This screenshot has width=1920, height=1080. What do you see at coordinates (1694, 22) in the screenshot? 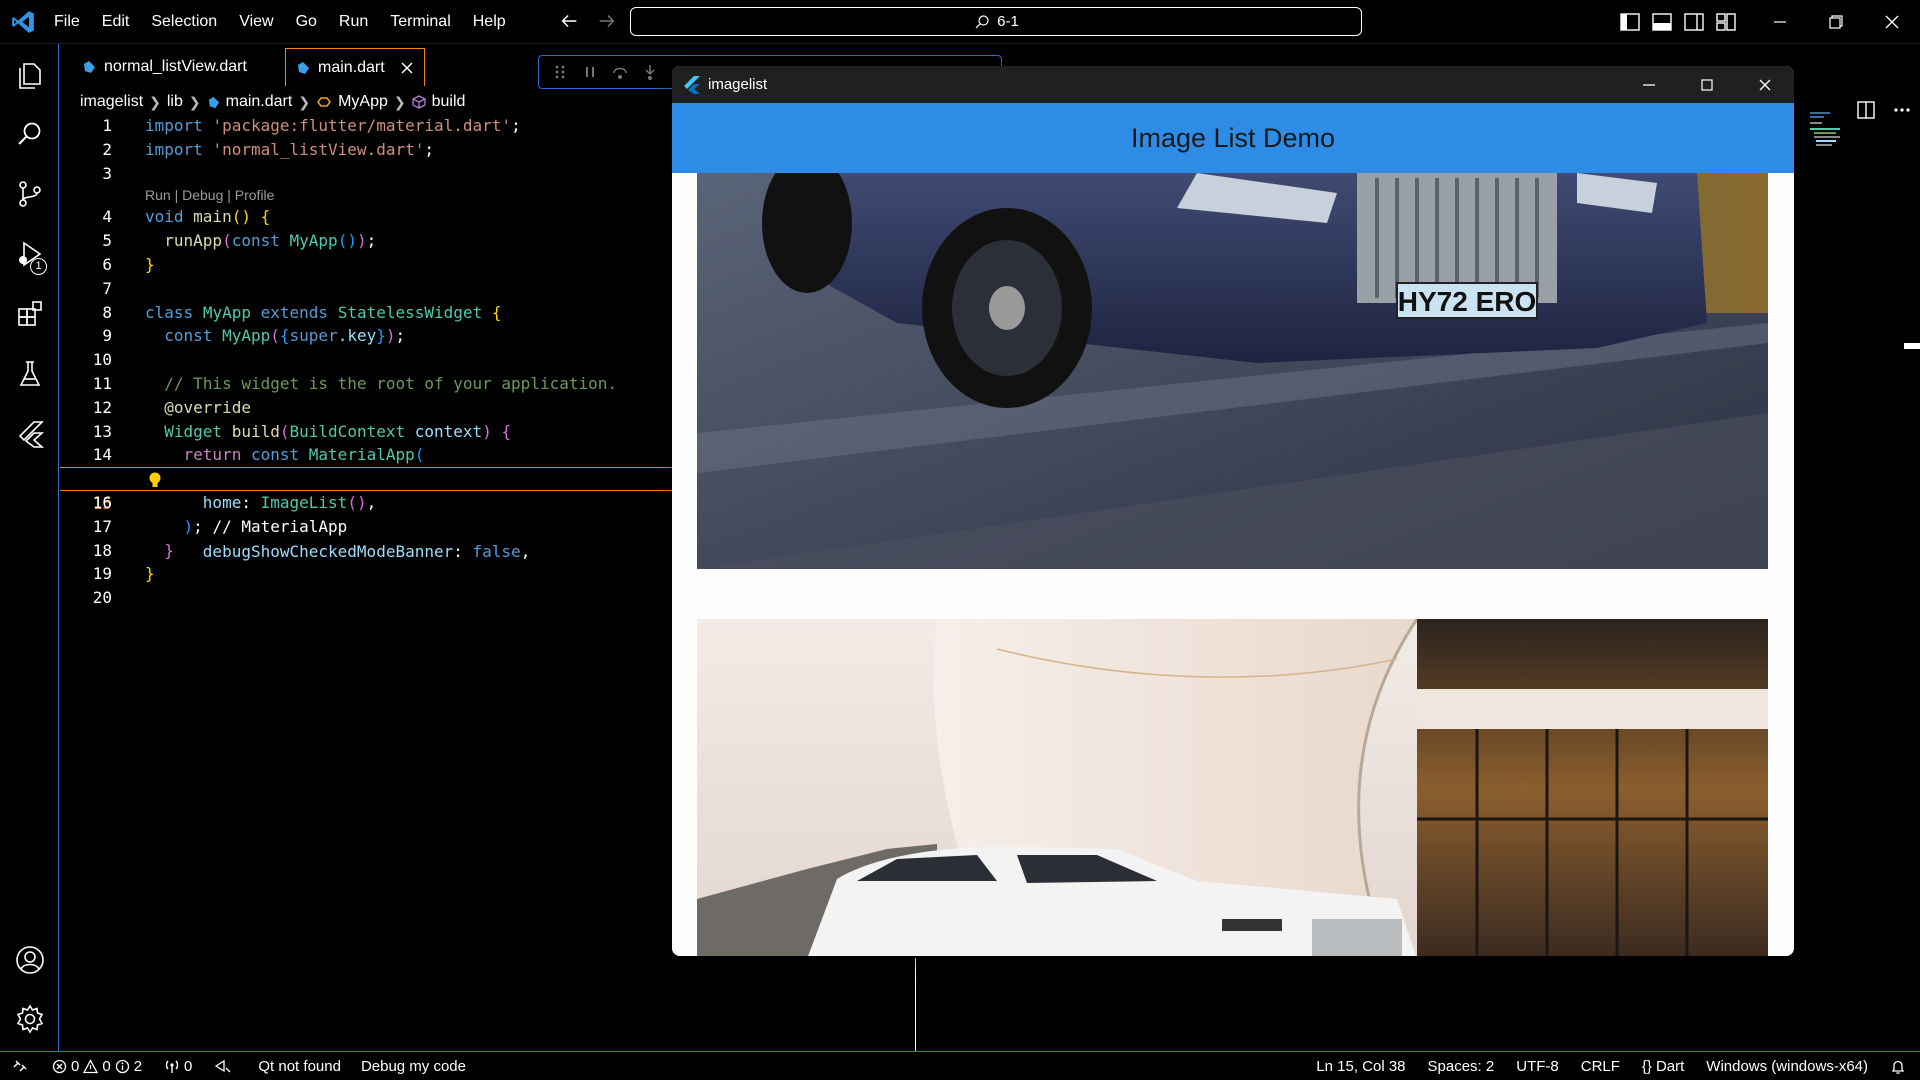
I see `toggle-secondary-sidebar-icon` at bounding box center [1694, 22].